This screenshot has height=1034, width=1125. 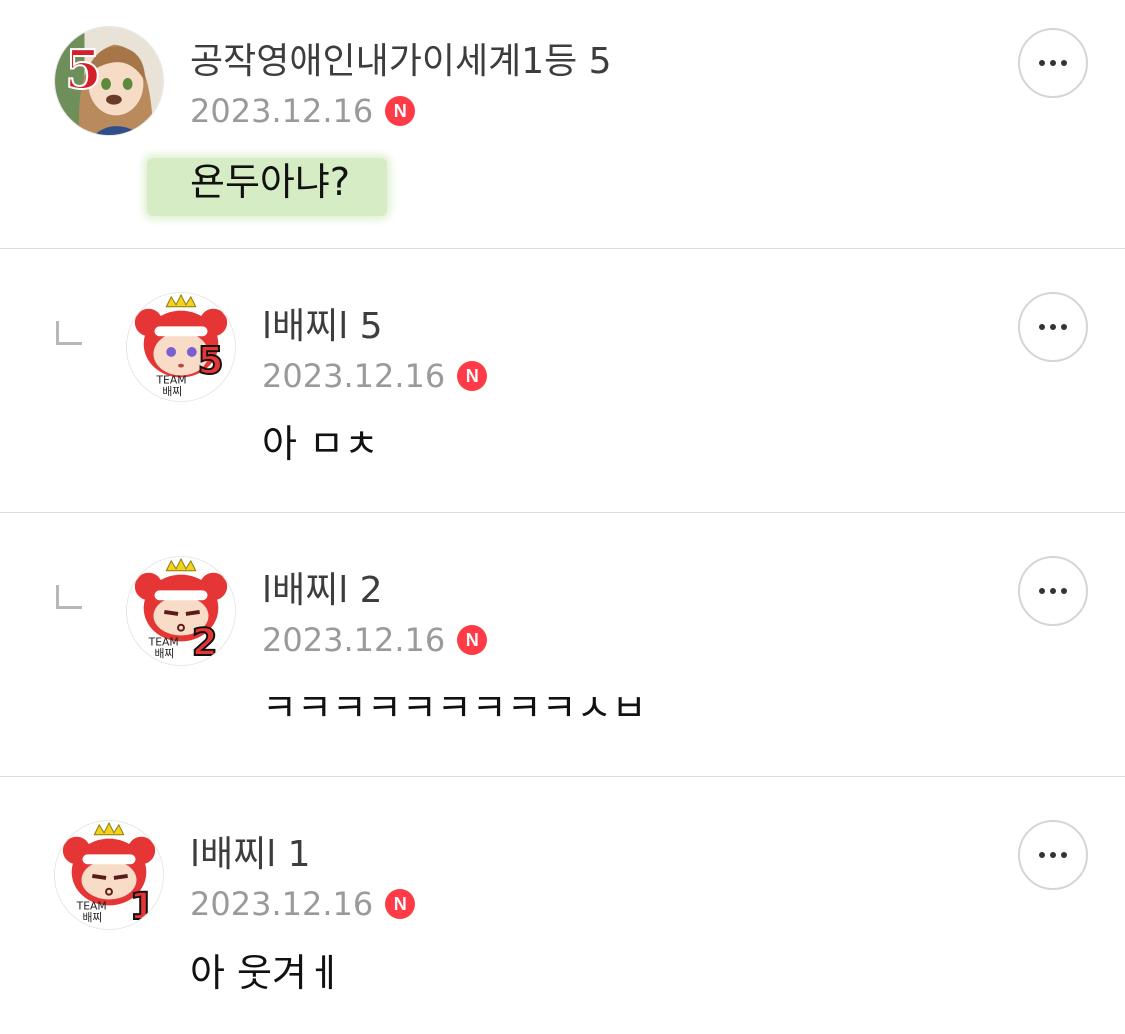 I want to click on comment-text: 아 ㅁㅊ, so click(x=320, y=444).